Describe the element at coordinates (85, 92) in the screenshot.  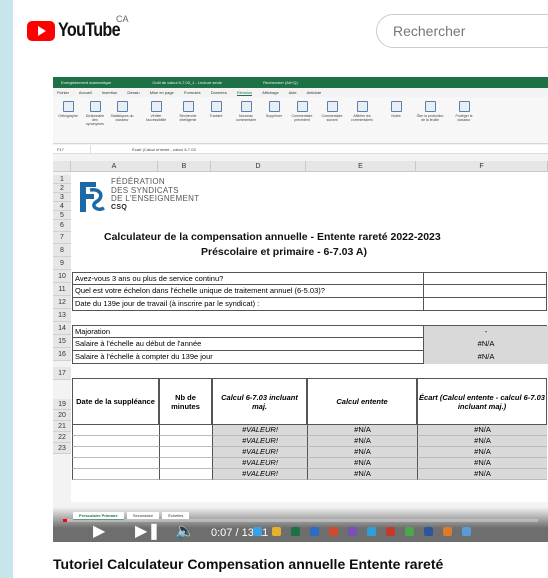
I see `excel-tab: Accueil` at that location.